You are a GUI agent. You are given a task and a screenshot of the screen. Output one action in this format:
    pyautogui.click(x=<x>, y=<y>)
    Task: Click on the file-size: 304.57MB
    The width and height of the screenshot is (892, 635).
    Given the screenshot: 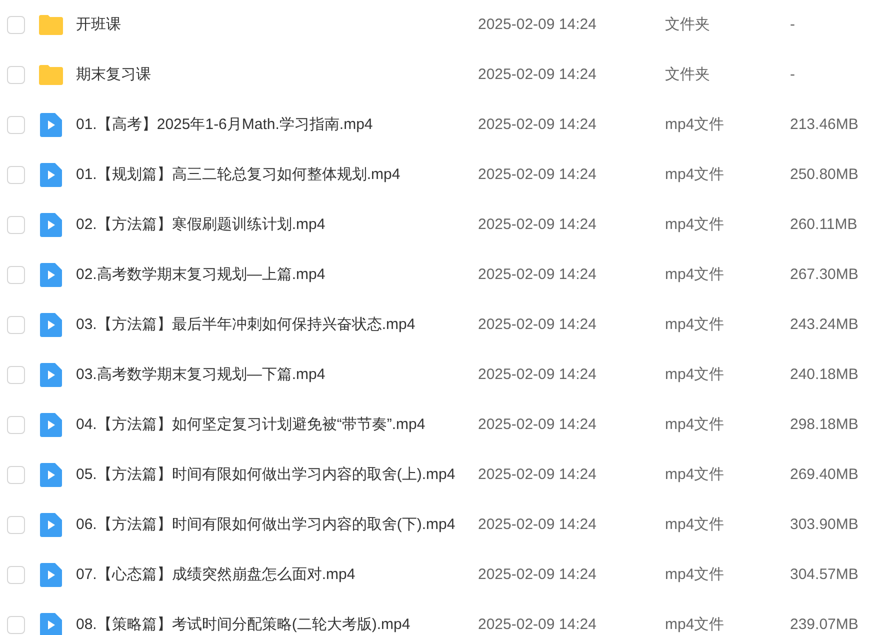 What is the action you would take?
    pyautogui.click(x=824, y=574)
    